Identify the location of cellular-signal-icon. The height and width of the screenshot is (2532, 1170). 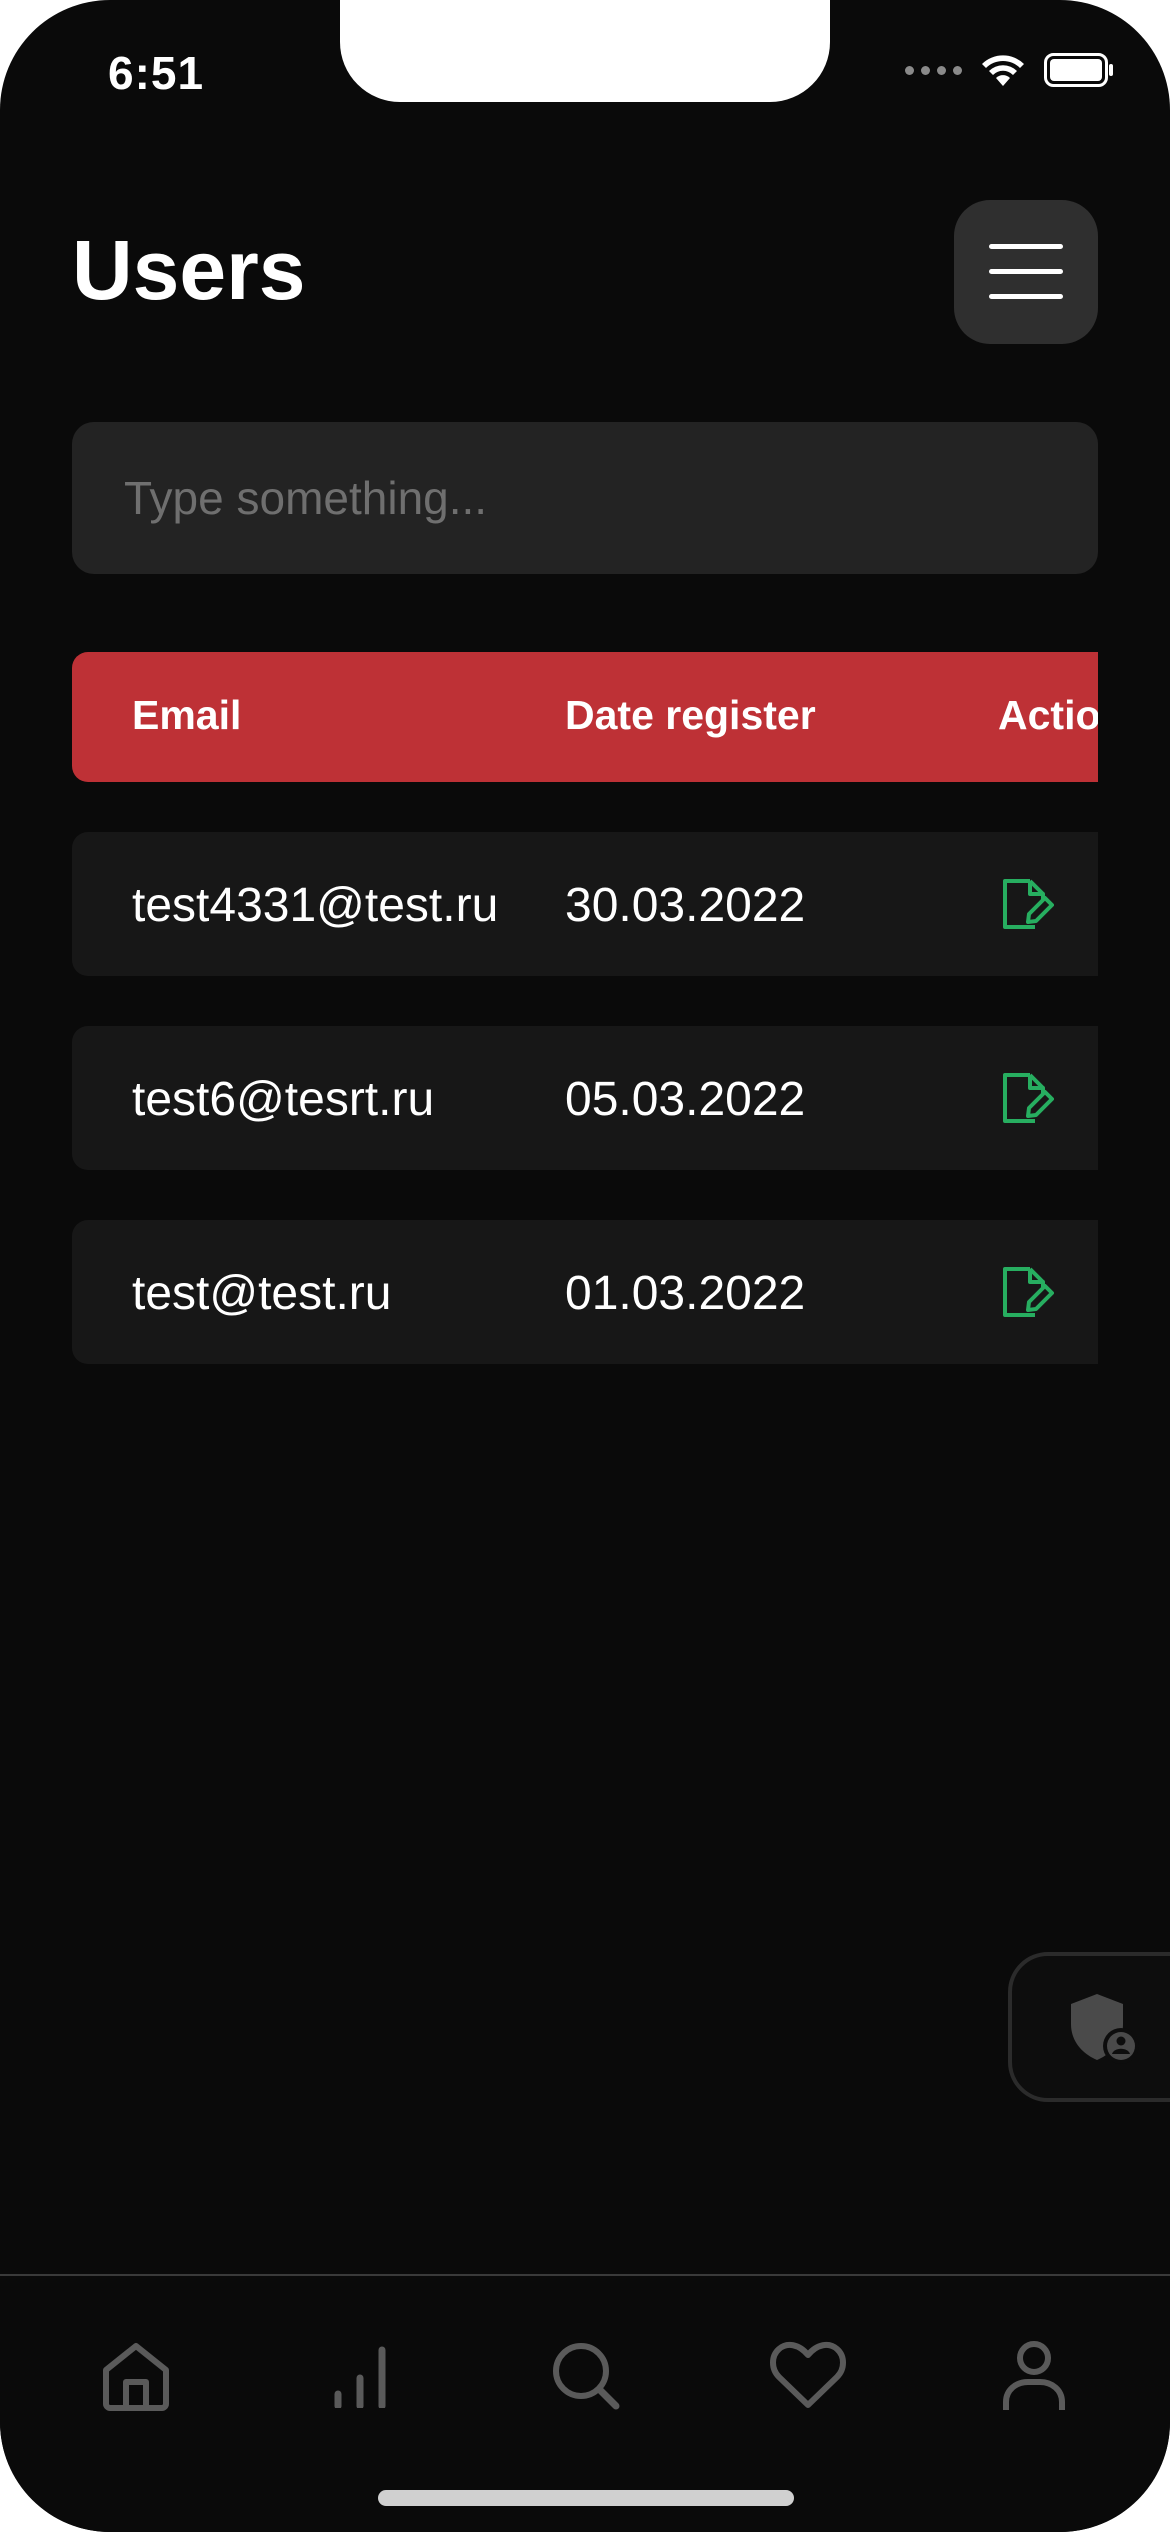
(933, 70).